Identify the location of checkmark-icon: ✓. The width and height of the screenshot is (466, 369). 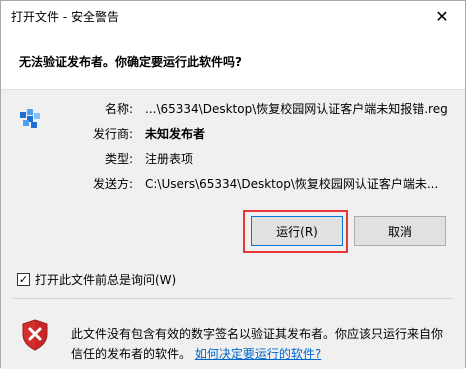
(23, 279).